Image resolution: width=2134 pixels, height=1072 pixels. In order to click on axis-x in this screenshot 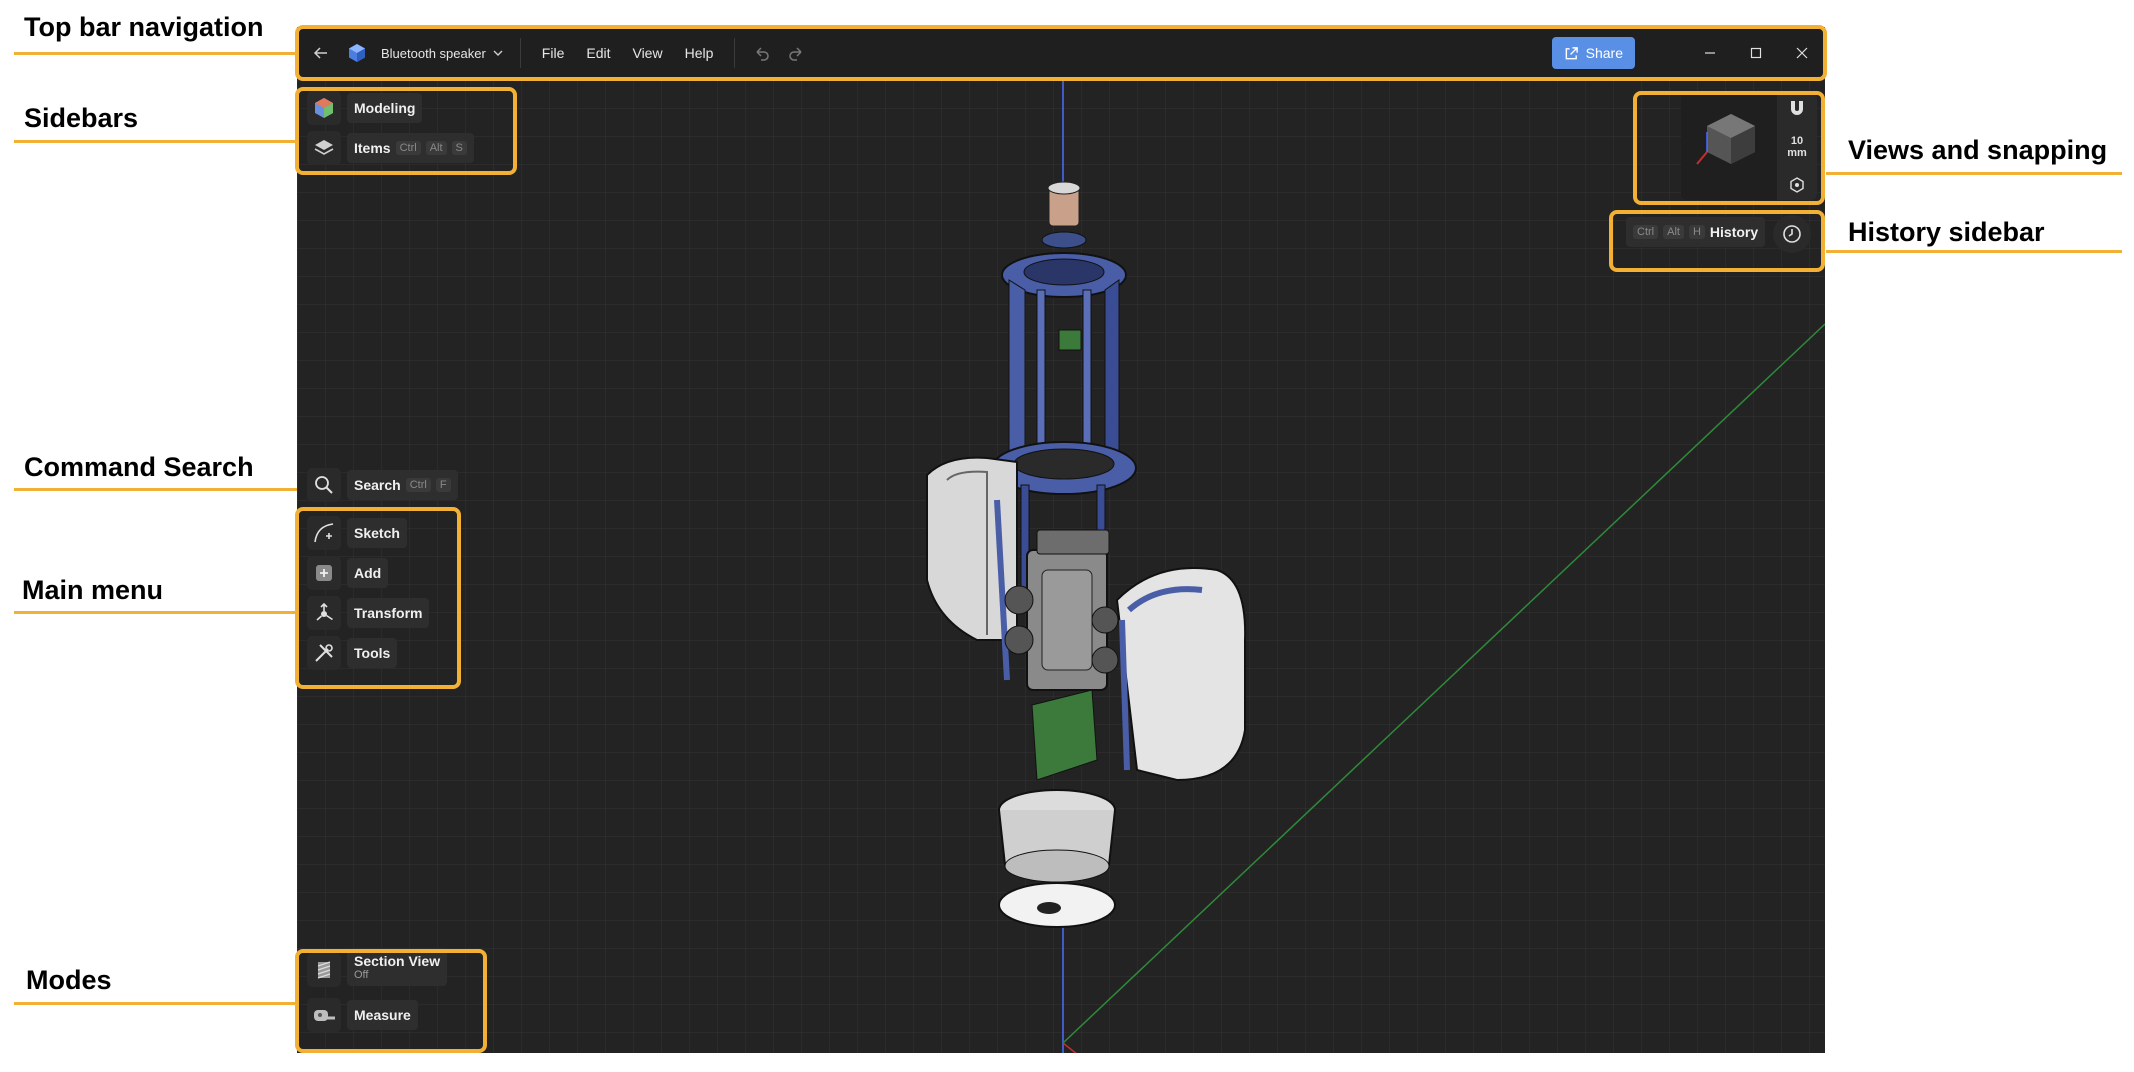, I will do `click(1069, 1047)`.